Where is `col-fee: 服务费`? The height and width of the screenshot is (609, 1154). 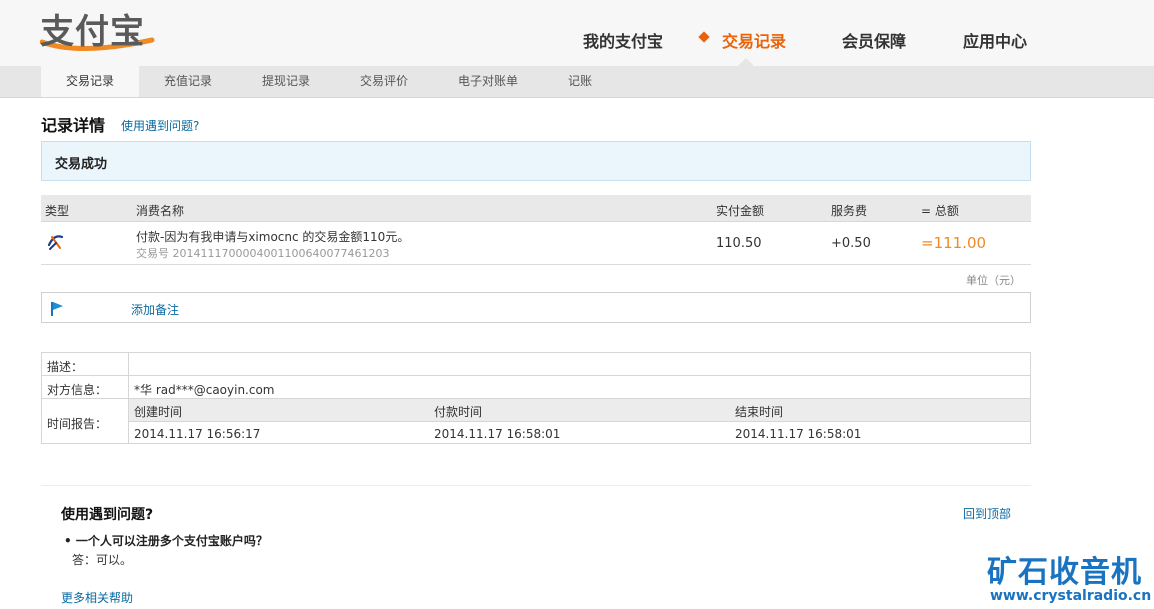
col-fee: 服务费 is located at coordinates (849, 211).